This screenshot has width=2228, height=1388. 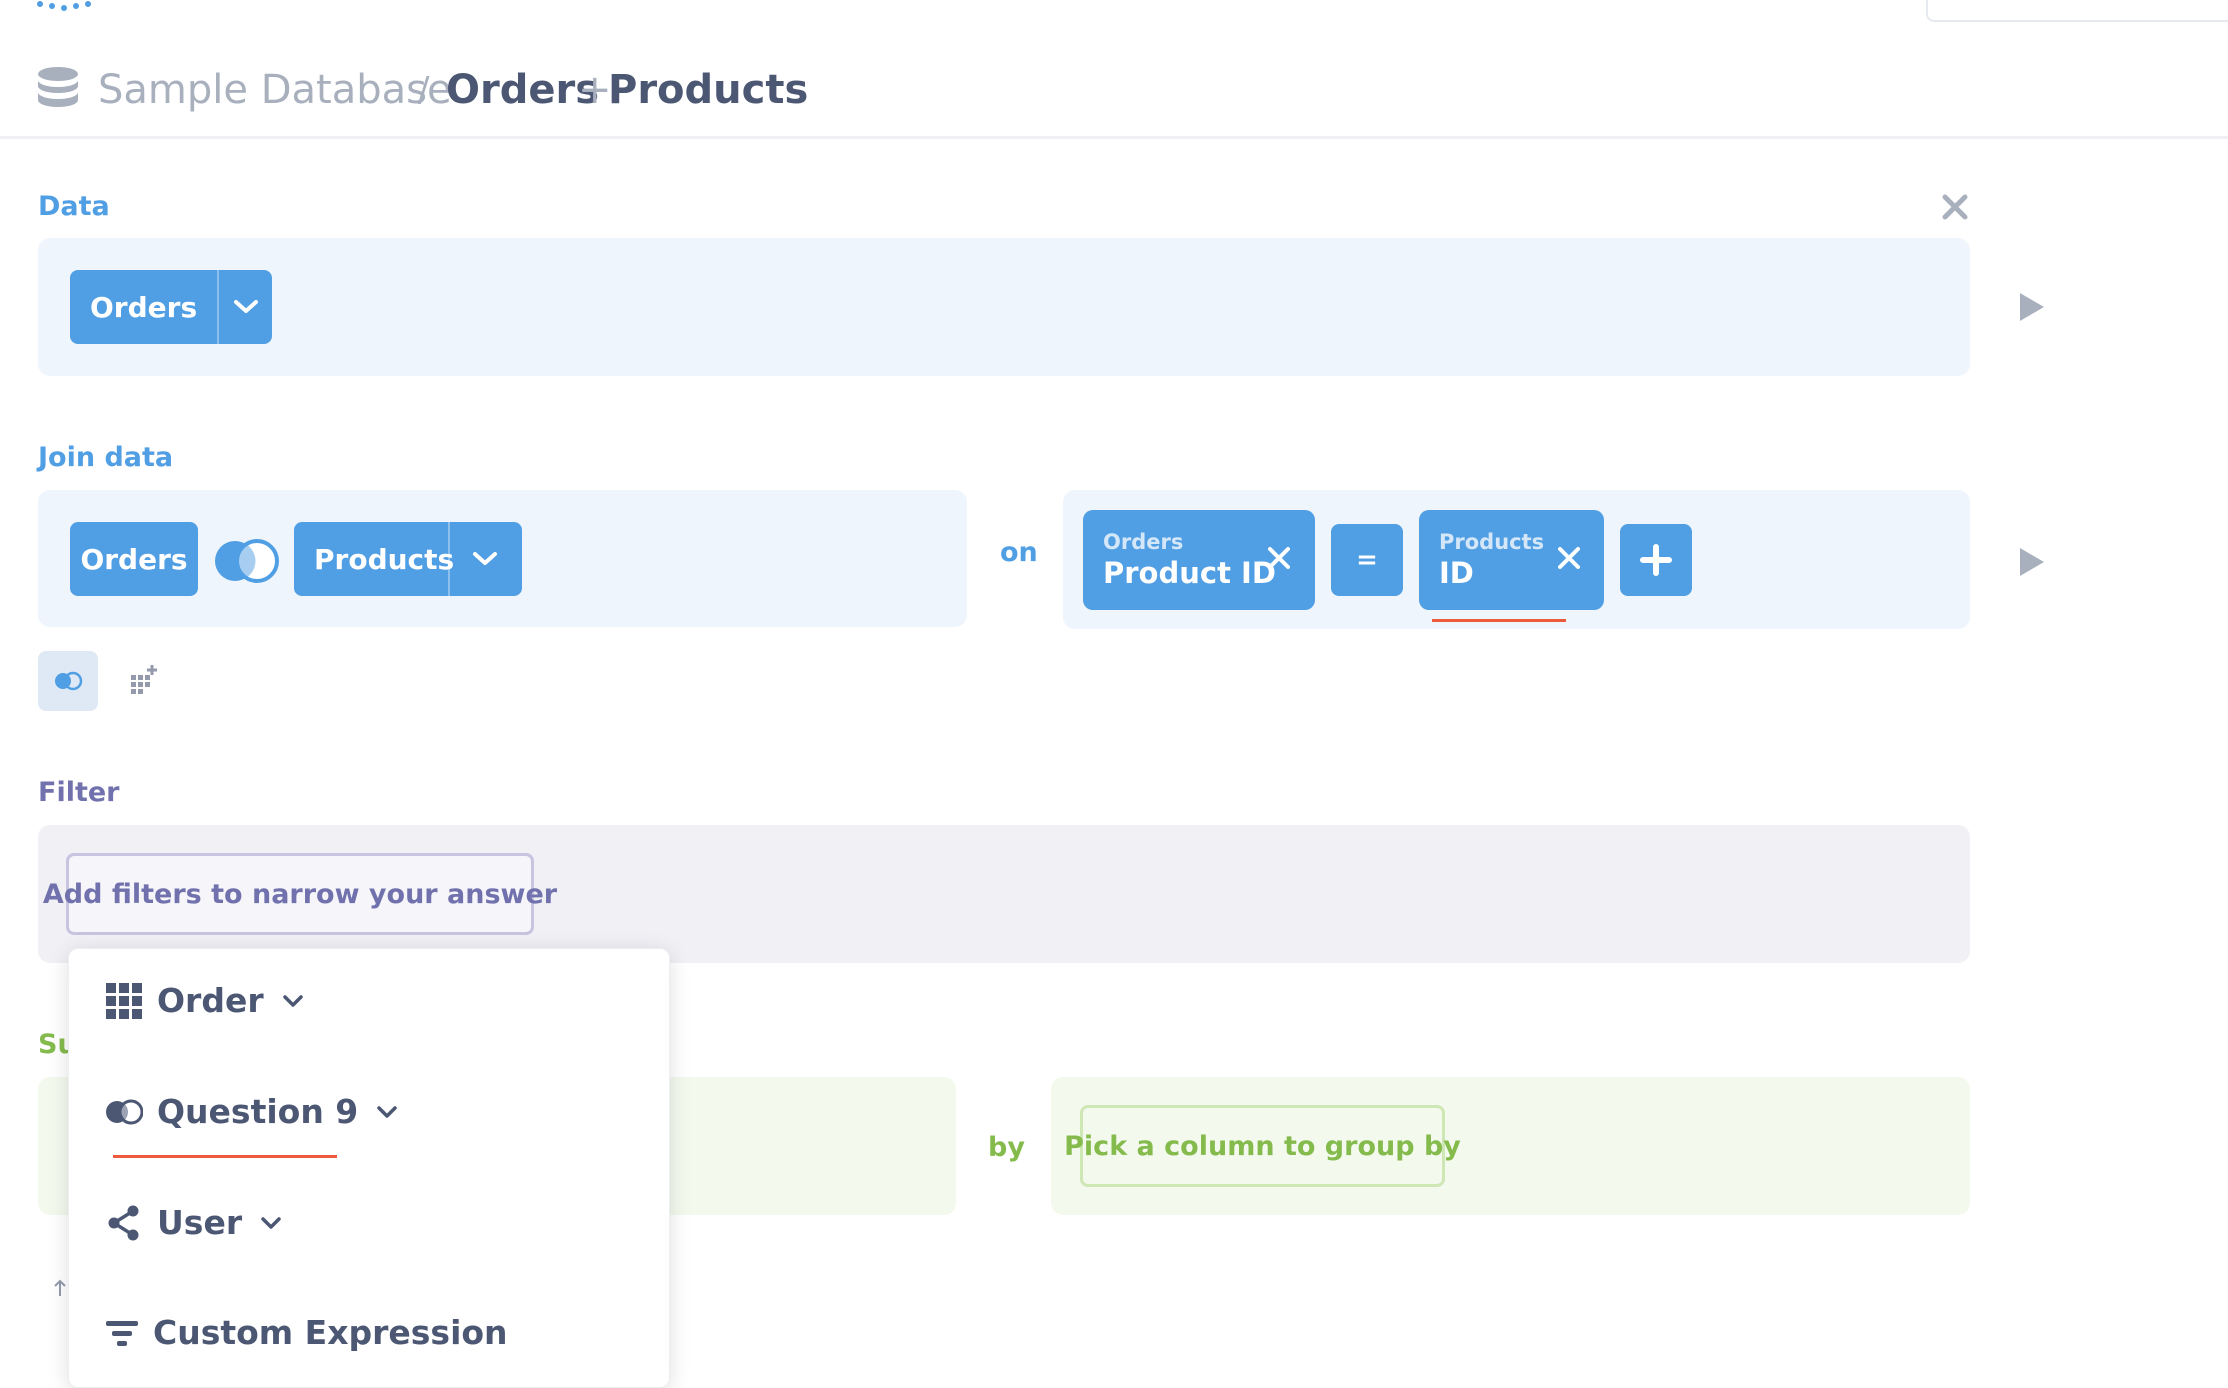 I want to click on join-left-column: Orders Product ID, so click(x=1199, y=560).